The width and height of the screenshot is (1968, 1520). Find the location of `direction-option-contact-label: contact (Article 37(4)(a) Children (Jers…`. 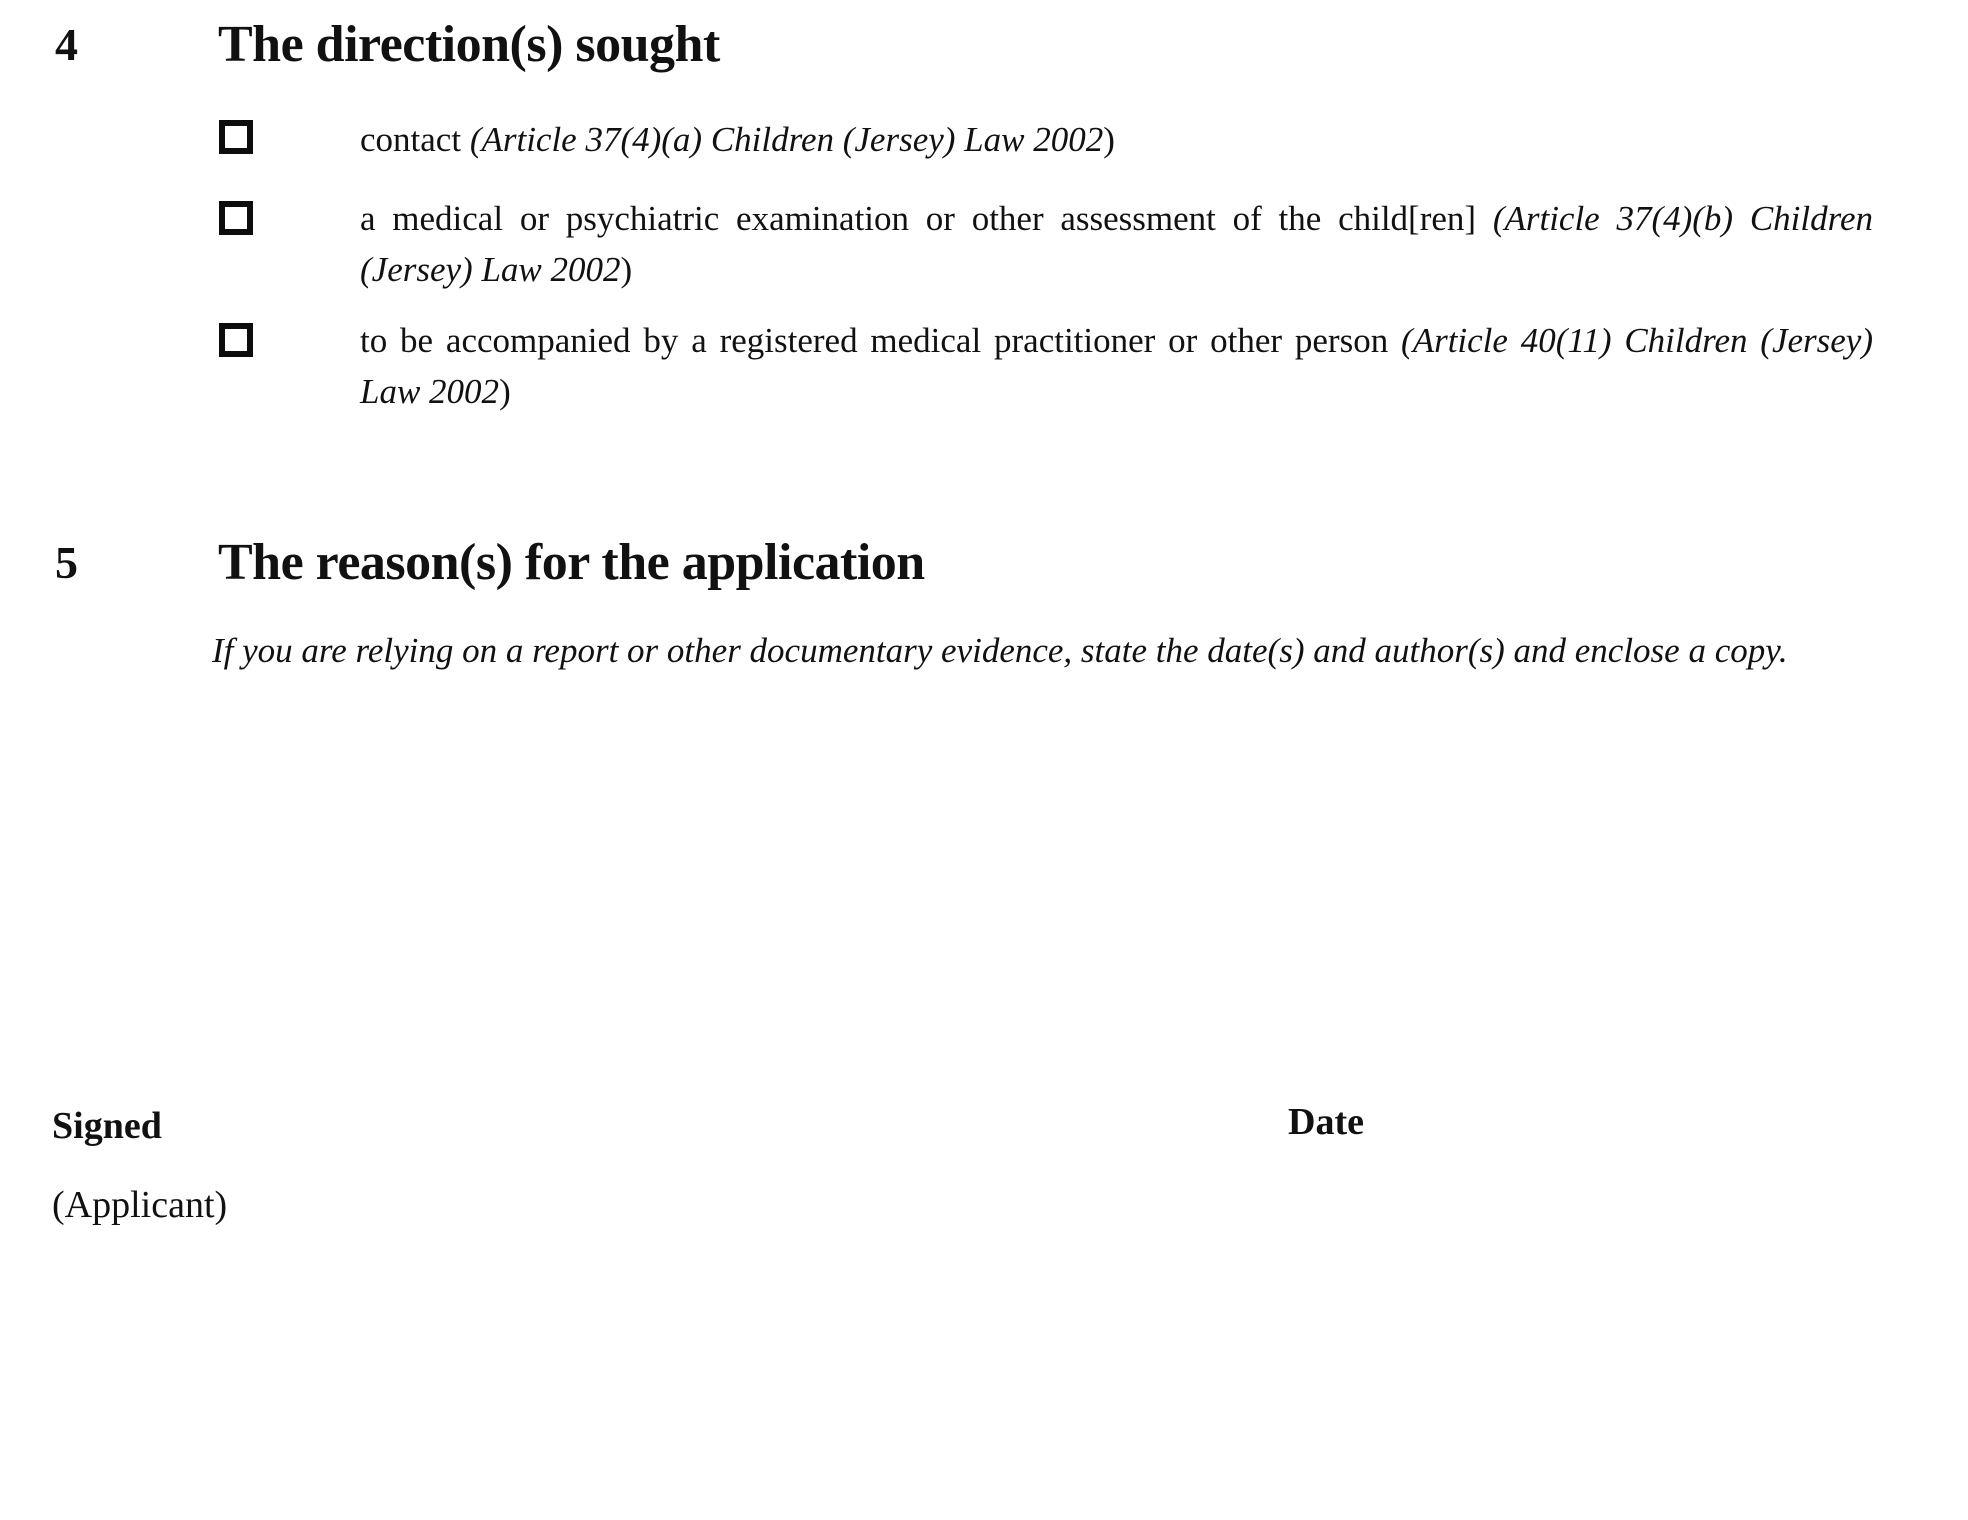

direction-option-contact-label: contact (Article 37(4)(a) Children (Jers… is located at coordinates (1116, 139).